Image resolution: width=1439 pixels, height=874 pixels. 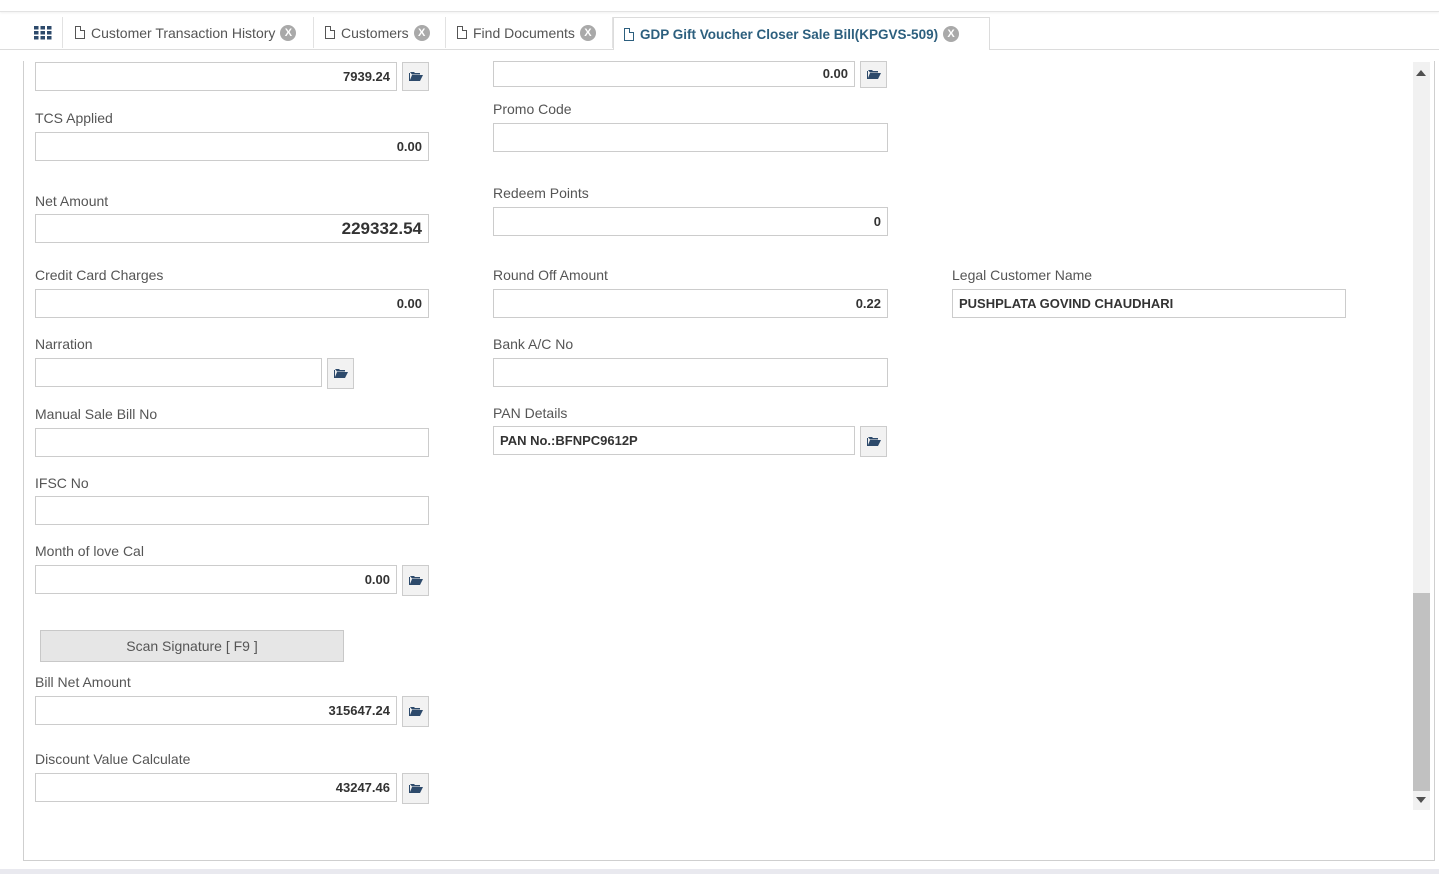 What do you see at coordinates (62, 483) in the screenshot?
I see `ifsc-no-label: IFSC No` at bounding box center [62, 483].